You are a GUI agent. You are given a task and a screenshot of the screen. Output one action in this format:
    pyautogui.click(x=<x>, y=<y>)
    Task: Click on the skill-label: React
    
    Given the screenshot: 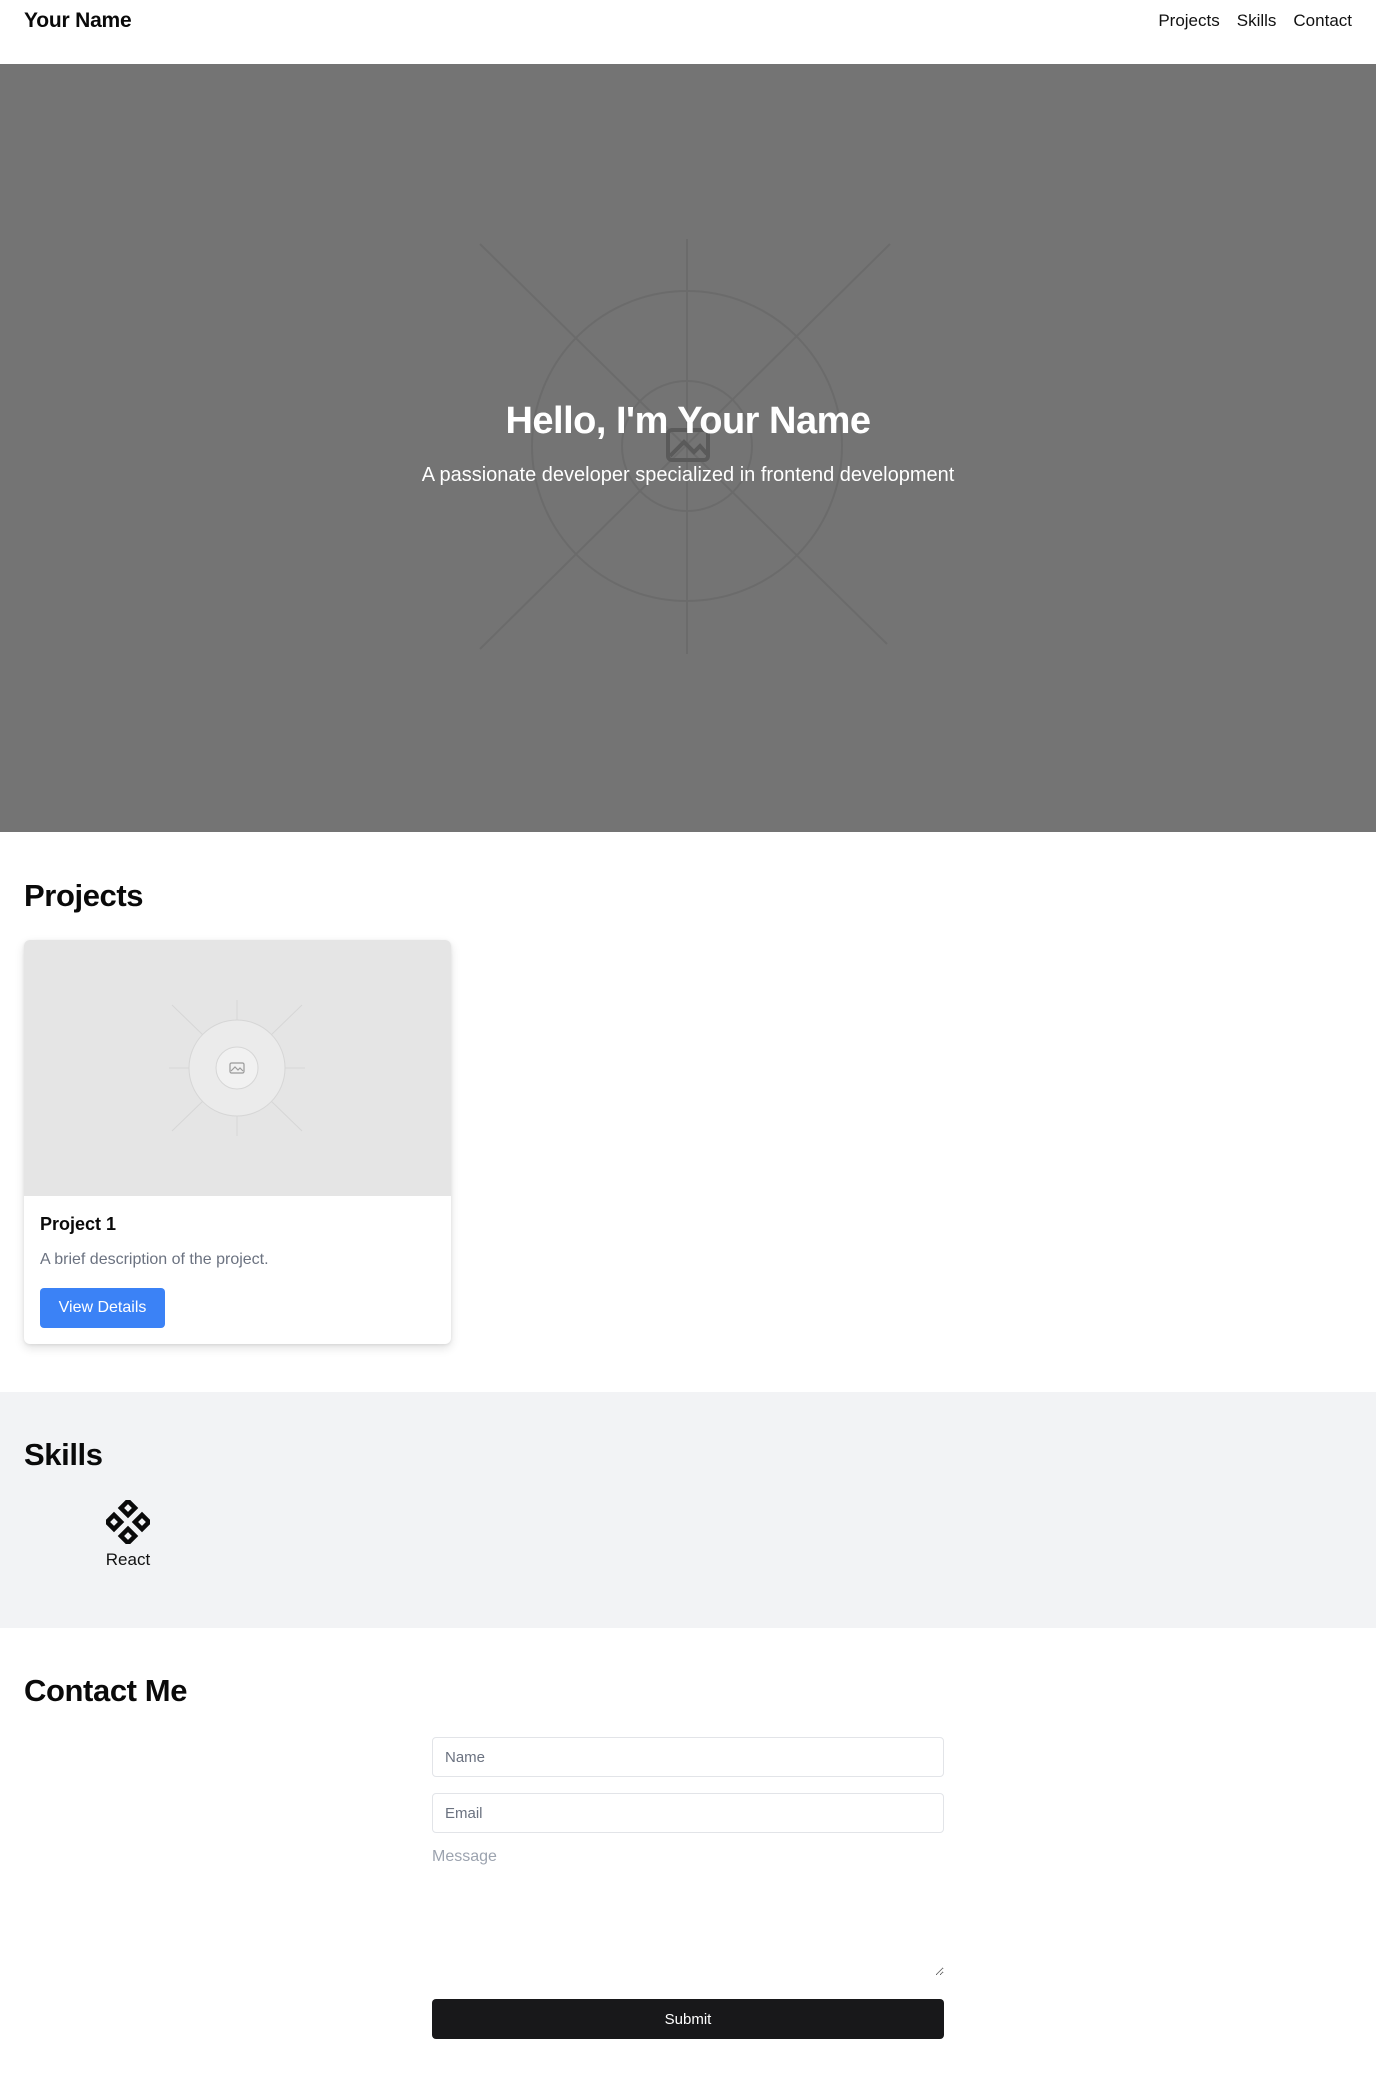 What is the action you would take?
    pyautogui.click(x=128, y=1559)
    